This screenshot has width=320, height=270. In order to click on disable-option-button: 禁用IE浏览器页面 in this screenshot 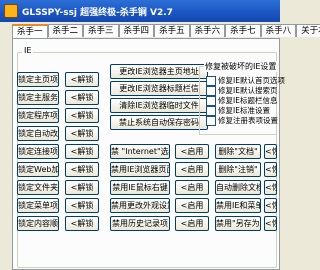, I will do `click(140, 169)`.